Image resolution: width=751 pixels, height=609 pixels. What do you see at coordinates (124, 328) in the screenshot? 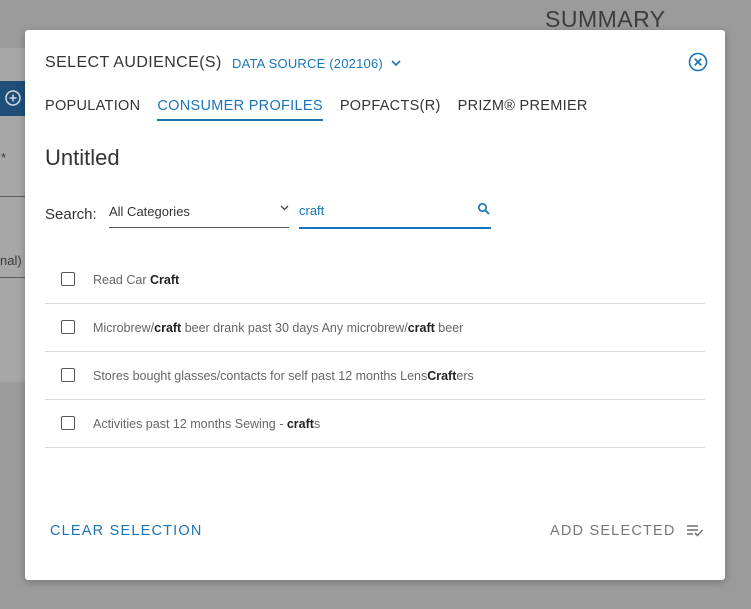
I see `result-text: Microbrew/` at bounding box center [124, 328].